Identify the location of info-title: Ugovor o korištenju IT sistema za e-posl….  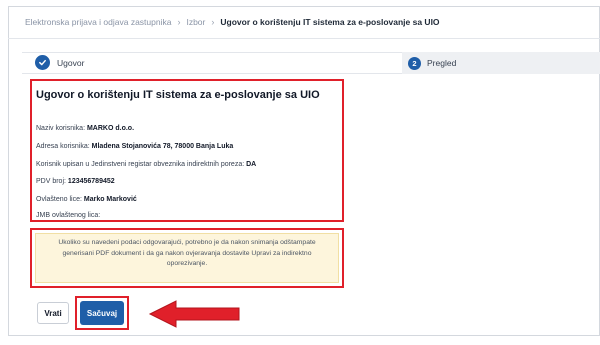
(178, 95).